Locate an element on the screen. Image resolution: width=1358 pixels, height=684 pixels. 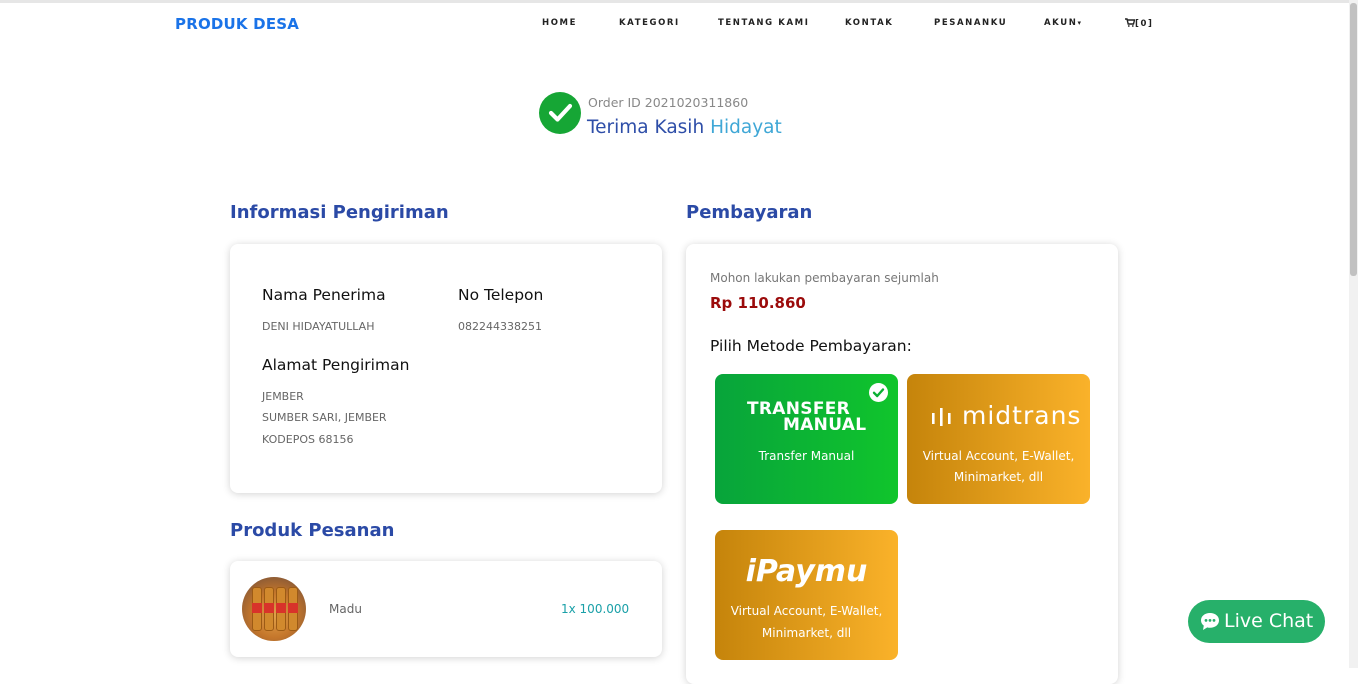
ipaymu-logo: iPaymu is located at coordinates (806, 571).